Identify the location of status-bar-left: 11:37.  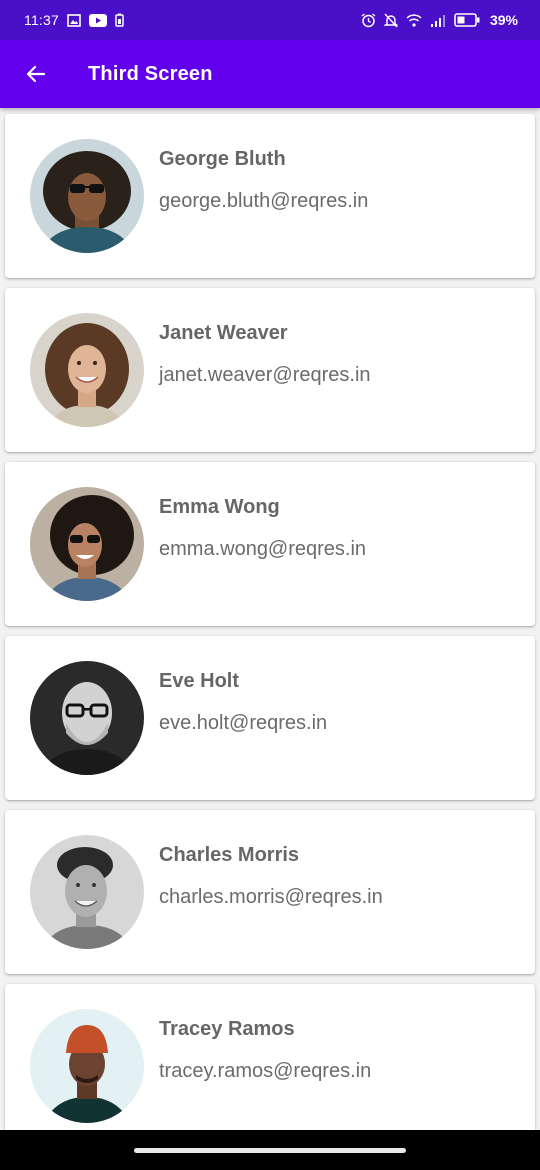
(74, 20).